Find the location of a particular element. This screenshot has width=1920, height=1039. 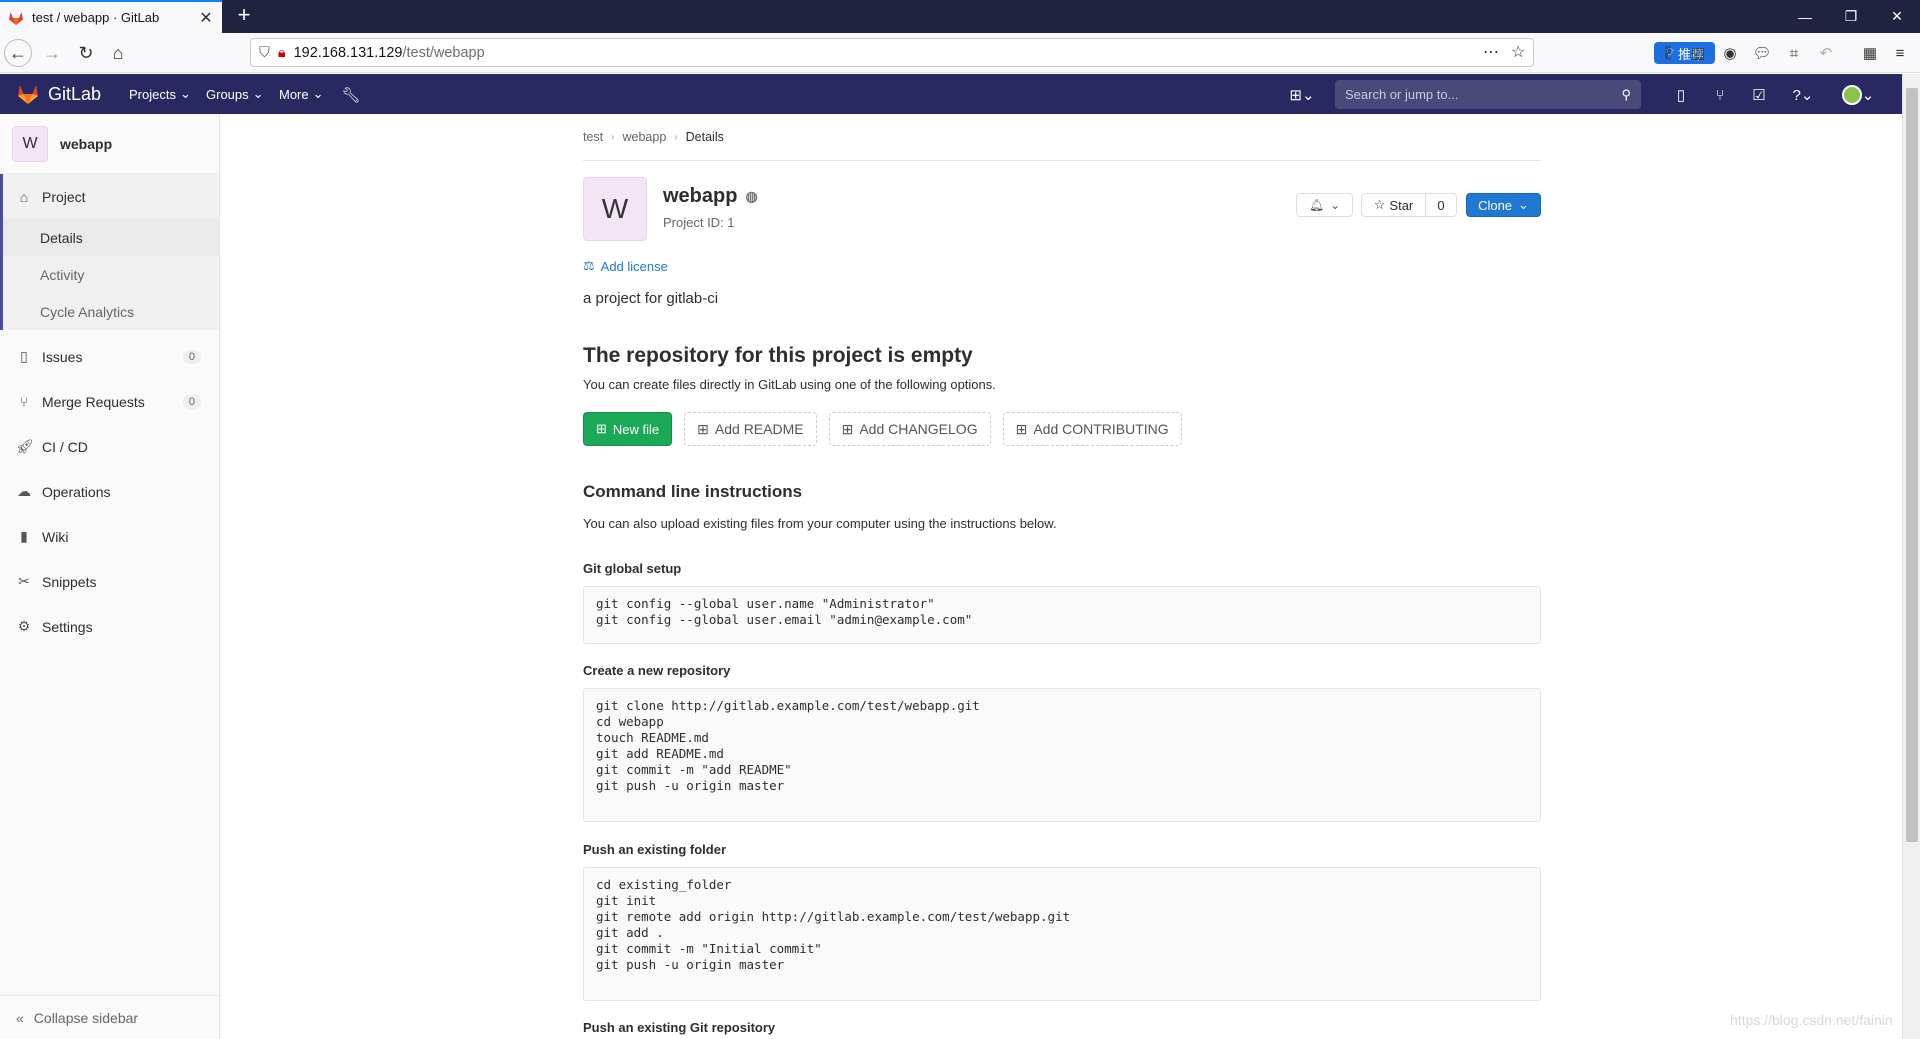

sidebar-item-details: Details is located at coordinates (111, 237).